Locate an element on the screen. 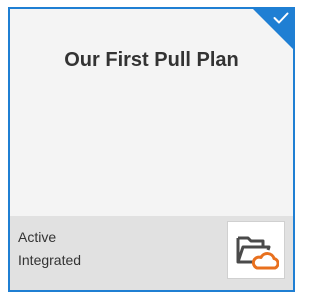 Image resolution: width=320 pixels, height=301 pixels. tile-title: Our First Pull Plan is located at coordinates (151, 60).